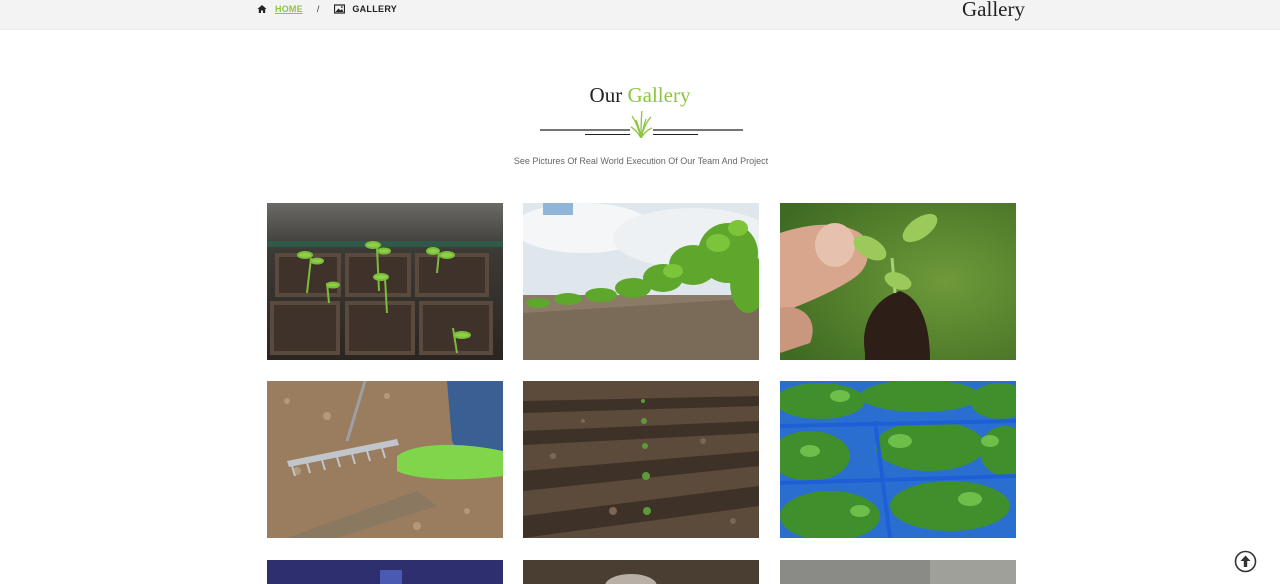 This screenshot has width=1280, height=584. Describe the element at coordinates (262, 9) in the screenshot. I see `home-icon` at that location.